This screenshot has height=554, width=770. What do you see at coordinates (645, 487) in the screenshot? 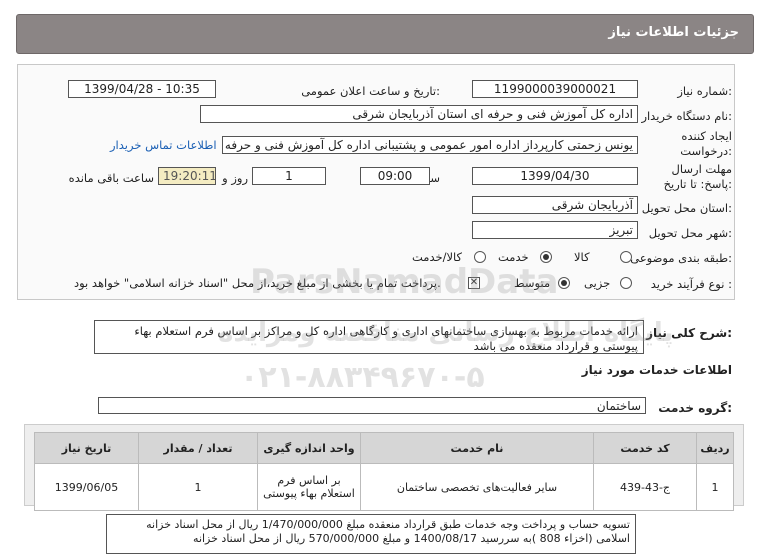
I see `cell-code: ج-43-439` at bounding box center [645, 487].